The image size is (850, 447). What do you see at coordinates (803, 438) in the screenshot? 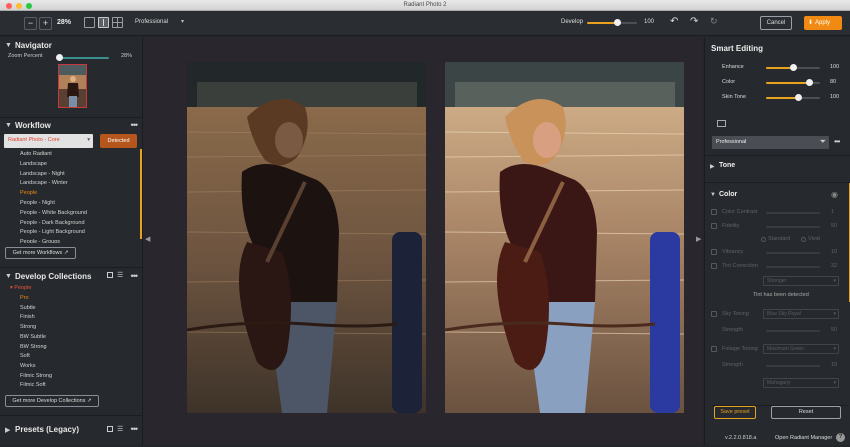
I see `open-radiant-manager-link: Open Radiant Manager` at bounding box center [803, 438].